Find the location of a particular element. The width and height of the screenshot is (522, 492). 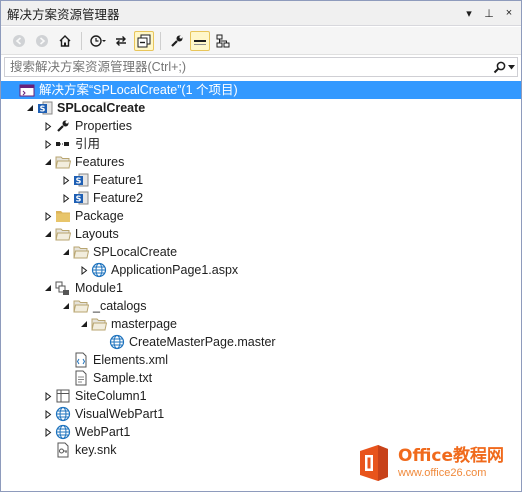

web-page-icon is located at coordinates (99, 270).